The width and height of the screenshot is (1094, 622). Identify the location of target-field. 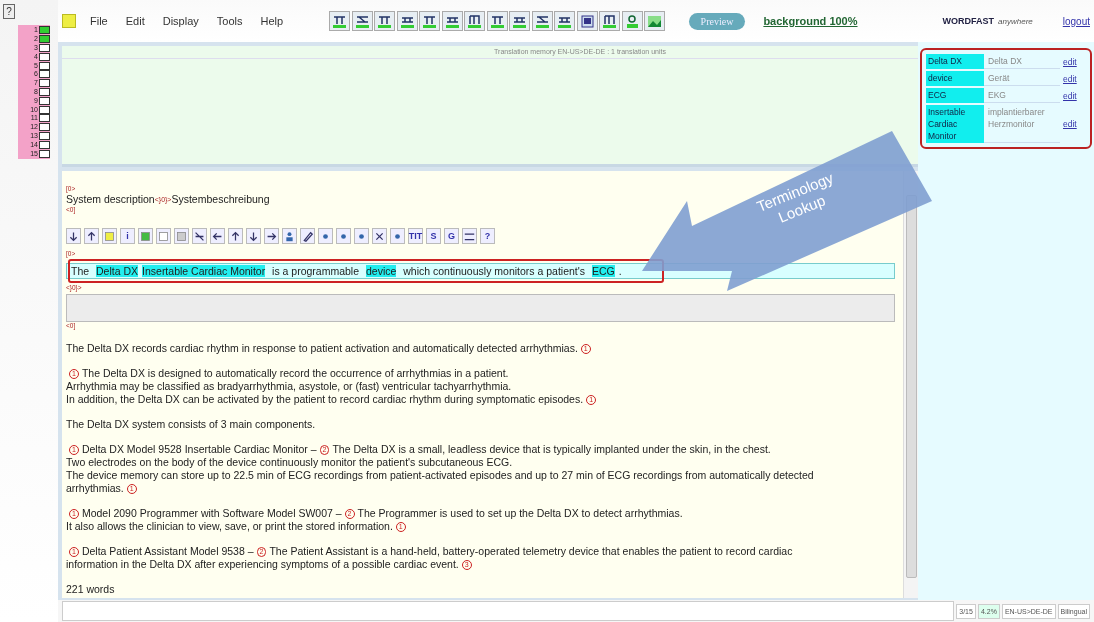
(480, 308).